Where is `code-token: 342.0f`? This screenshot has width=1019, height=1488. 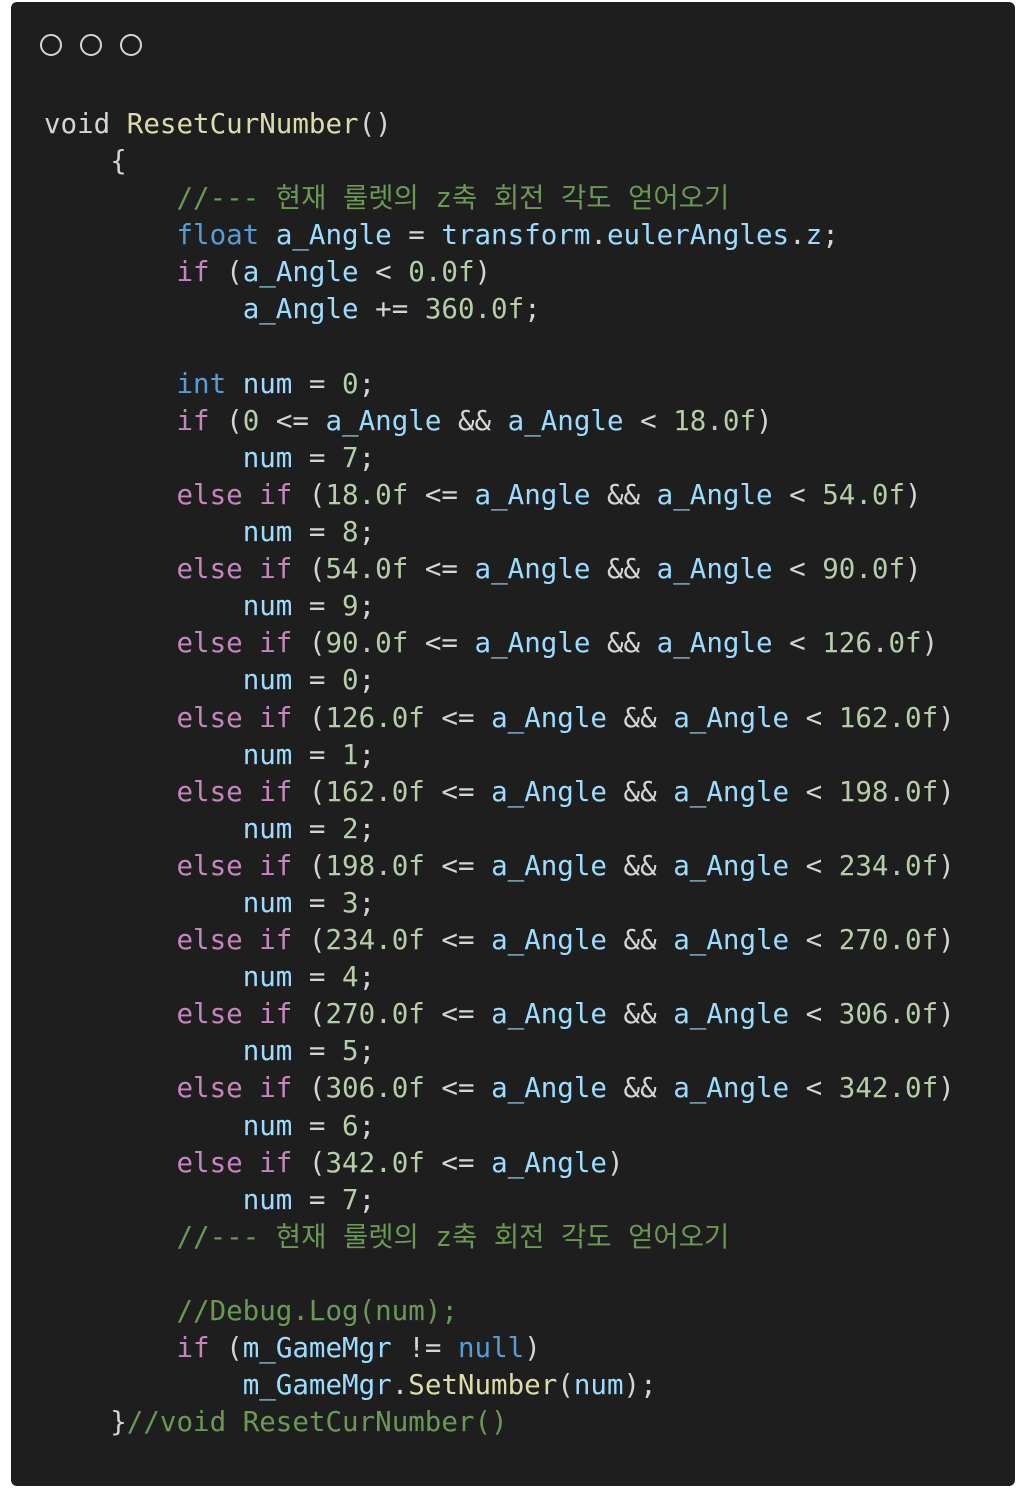
code-token: 342.0f is located at coordinates (375, 1162).